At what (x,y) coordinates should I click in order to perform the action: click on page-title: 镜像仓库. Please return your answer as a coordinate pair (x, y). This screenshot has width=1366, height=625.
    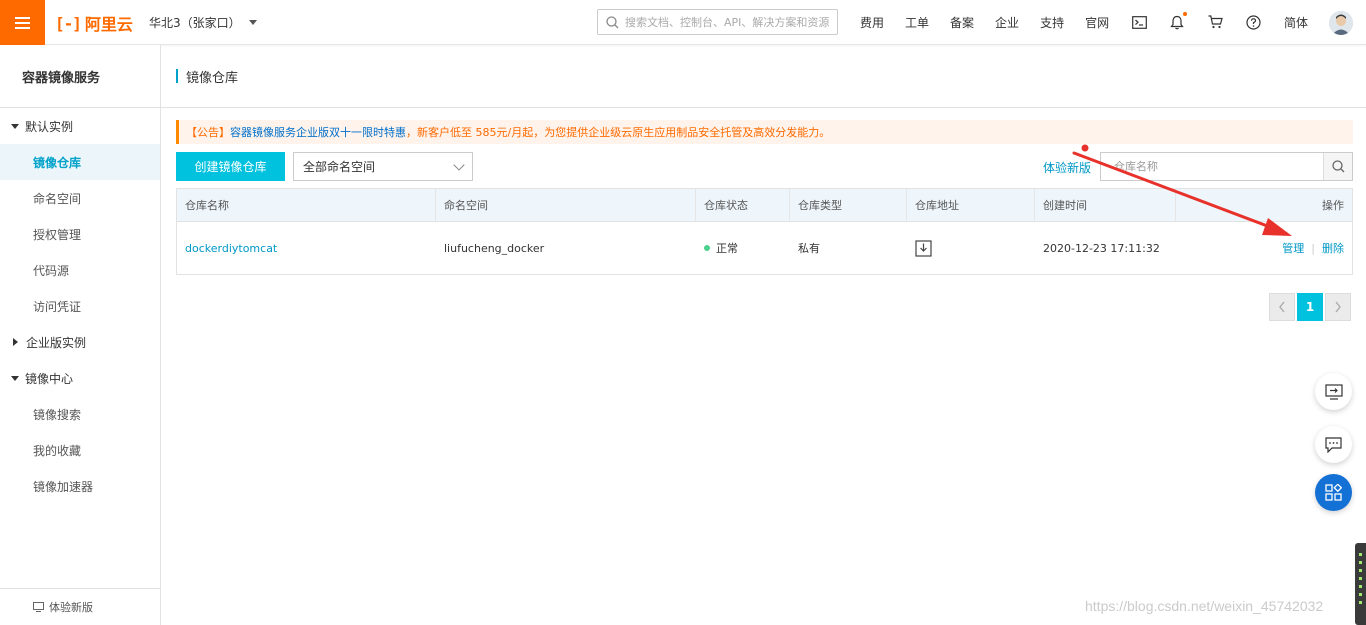
    Looking at the image, I should click on (212, 78).